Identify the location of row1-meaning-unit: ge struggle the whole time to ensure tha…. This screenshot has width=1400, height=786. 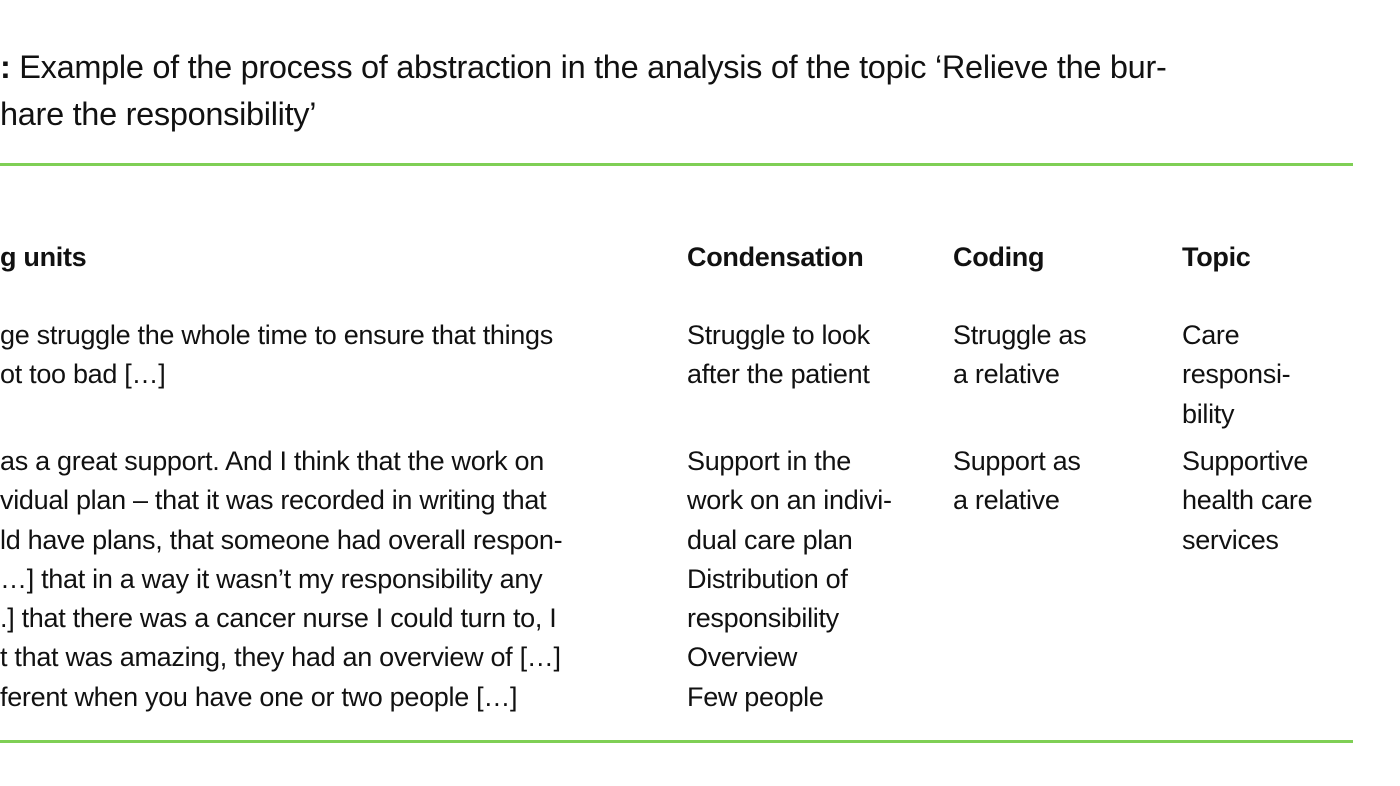
(276, 355).